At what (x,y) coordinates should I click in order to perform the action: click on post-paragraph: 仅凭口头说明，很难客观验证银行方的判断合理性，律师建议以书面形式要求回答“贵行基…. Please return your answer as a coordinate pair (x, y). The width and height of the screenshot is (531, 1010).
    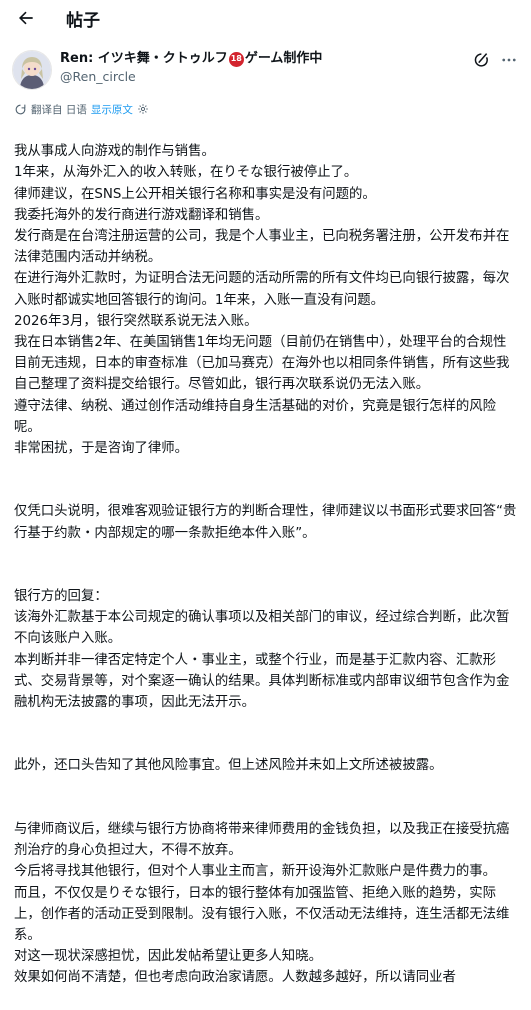
    Looking at the image, I should click on (265, 522).